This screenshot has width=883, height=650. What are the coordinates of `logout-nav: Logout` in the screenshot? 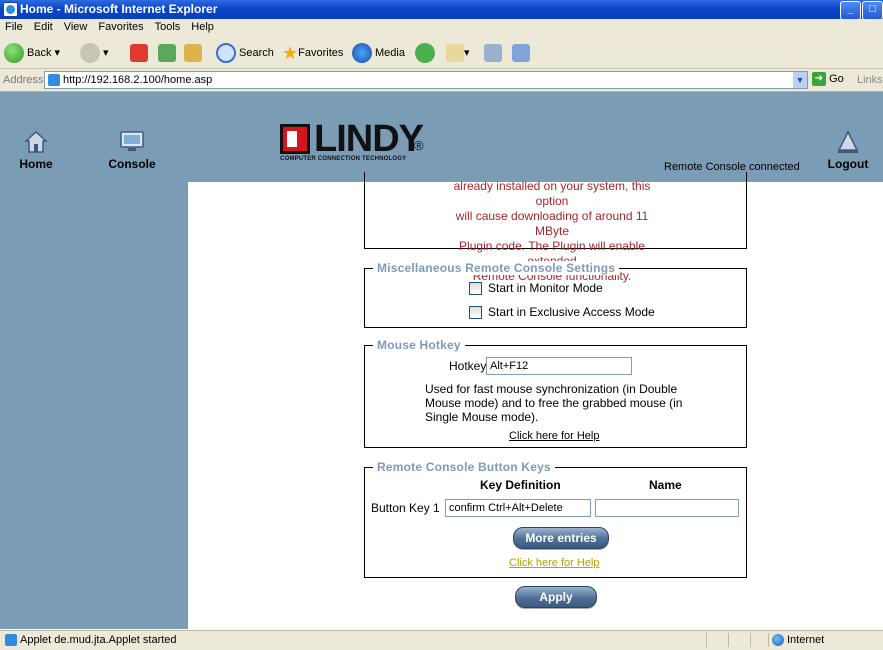 It's located at (848, 150).